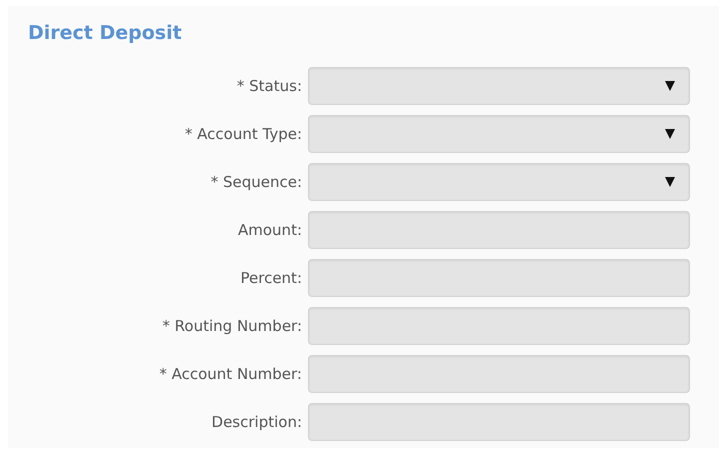 This screenshot has width=719, height=458. I want to click on section-title: Direct Deposit, so click(105, 33).